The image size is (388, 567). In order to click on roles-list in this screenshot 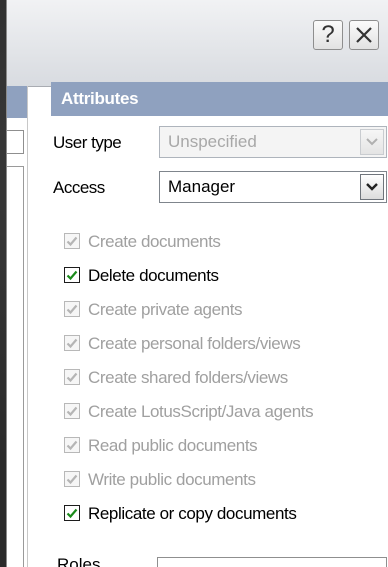, I will do `click(272, 562)`.